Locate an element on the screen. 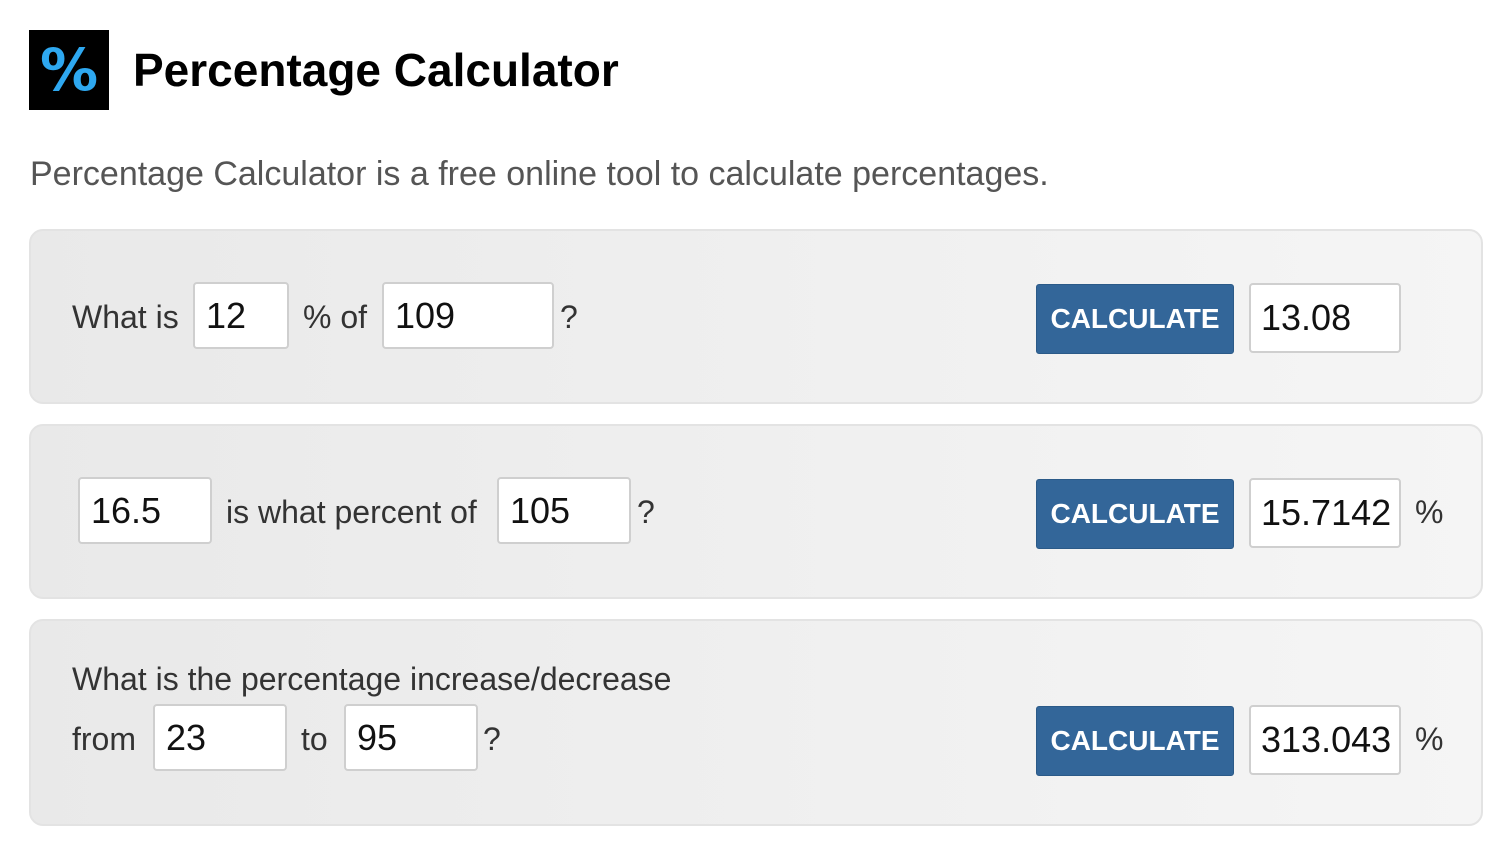 This screenshot has height=852, width=1510. calc2-result-output is located at coordinates (1325, 513).